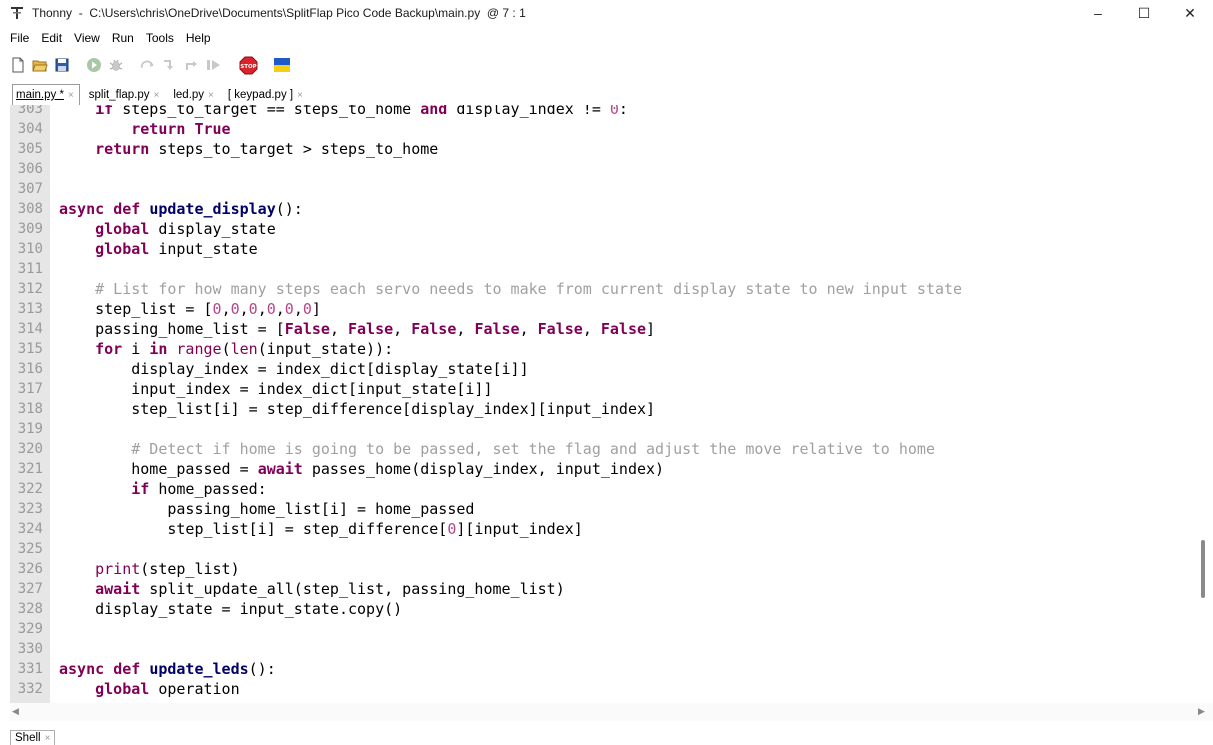 The height and width of the screenshot is (745, 1213). What do you see at coordinates (30, 629) in the screenshot?
I see `line-number: 329` at bounding box center [30, 629].